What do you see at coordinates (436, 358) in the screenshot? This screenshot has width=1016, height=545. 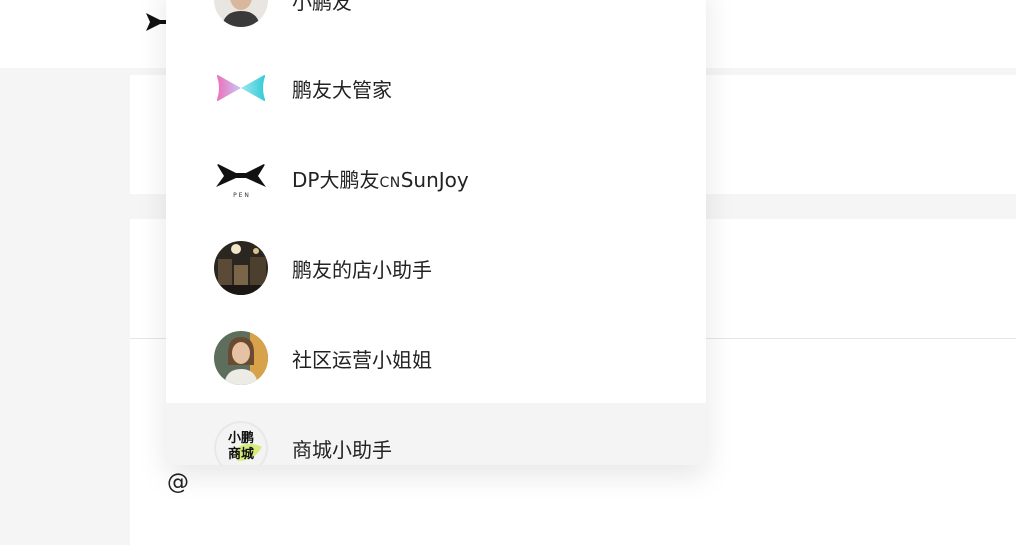 I see `mention-item: 社区运营小姐姐` at bounding box center [436, 358].